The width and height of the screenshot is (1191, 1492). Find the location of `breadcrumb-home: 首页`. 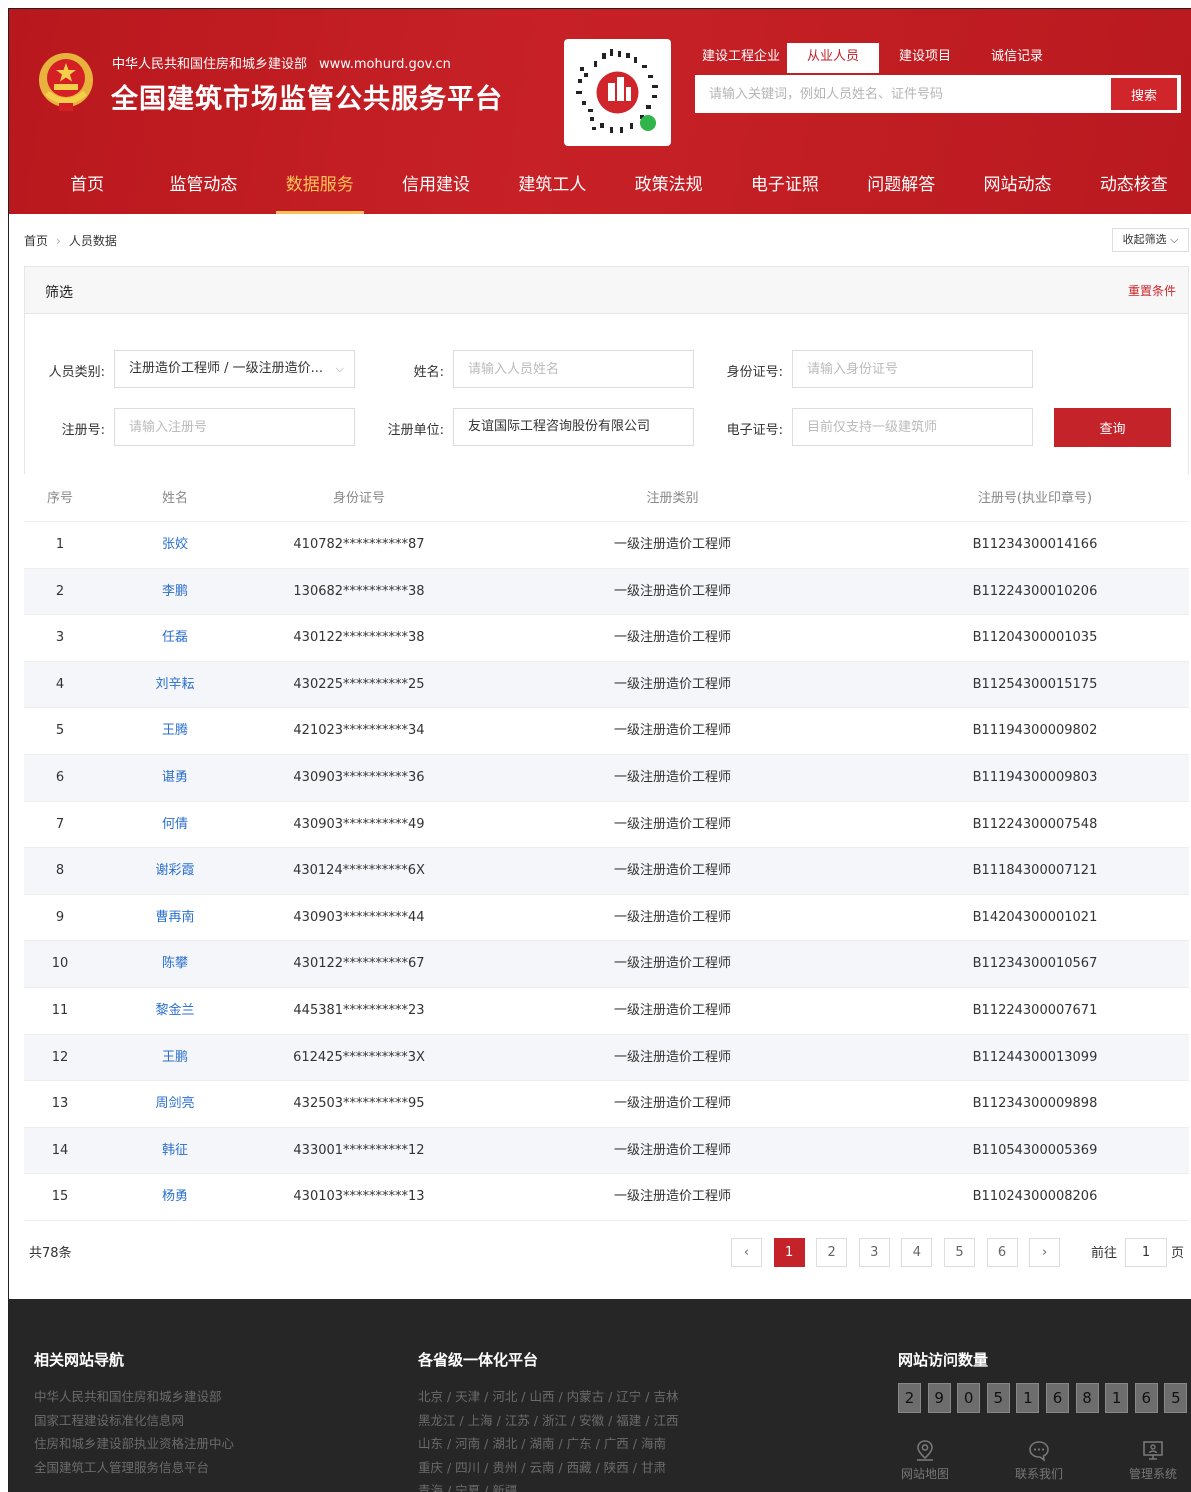

breadcrumb-home: 首页 is located at coordinates (36, 241).